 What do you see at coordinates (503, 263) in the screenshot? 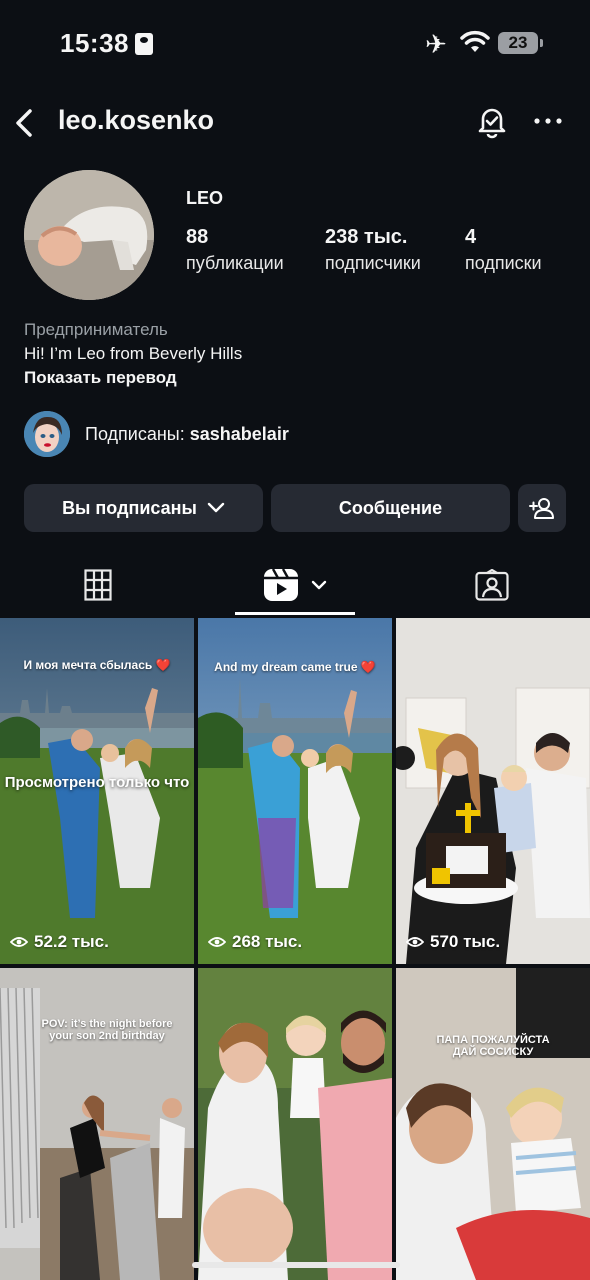
I see `stat-following-label: подписки` at bounding box center [503, 263].